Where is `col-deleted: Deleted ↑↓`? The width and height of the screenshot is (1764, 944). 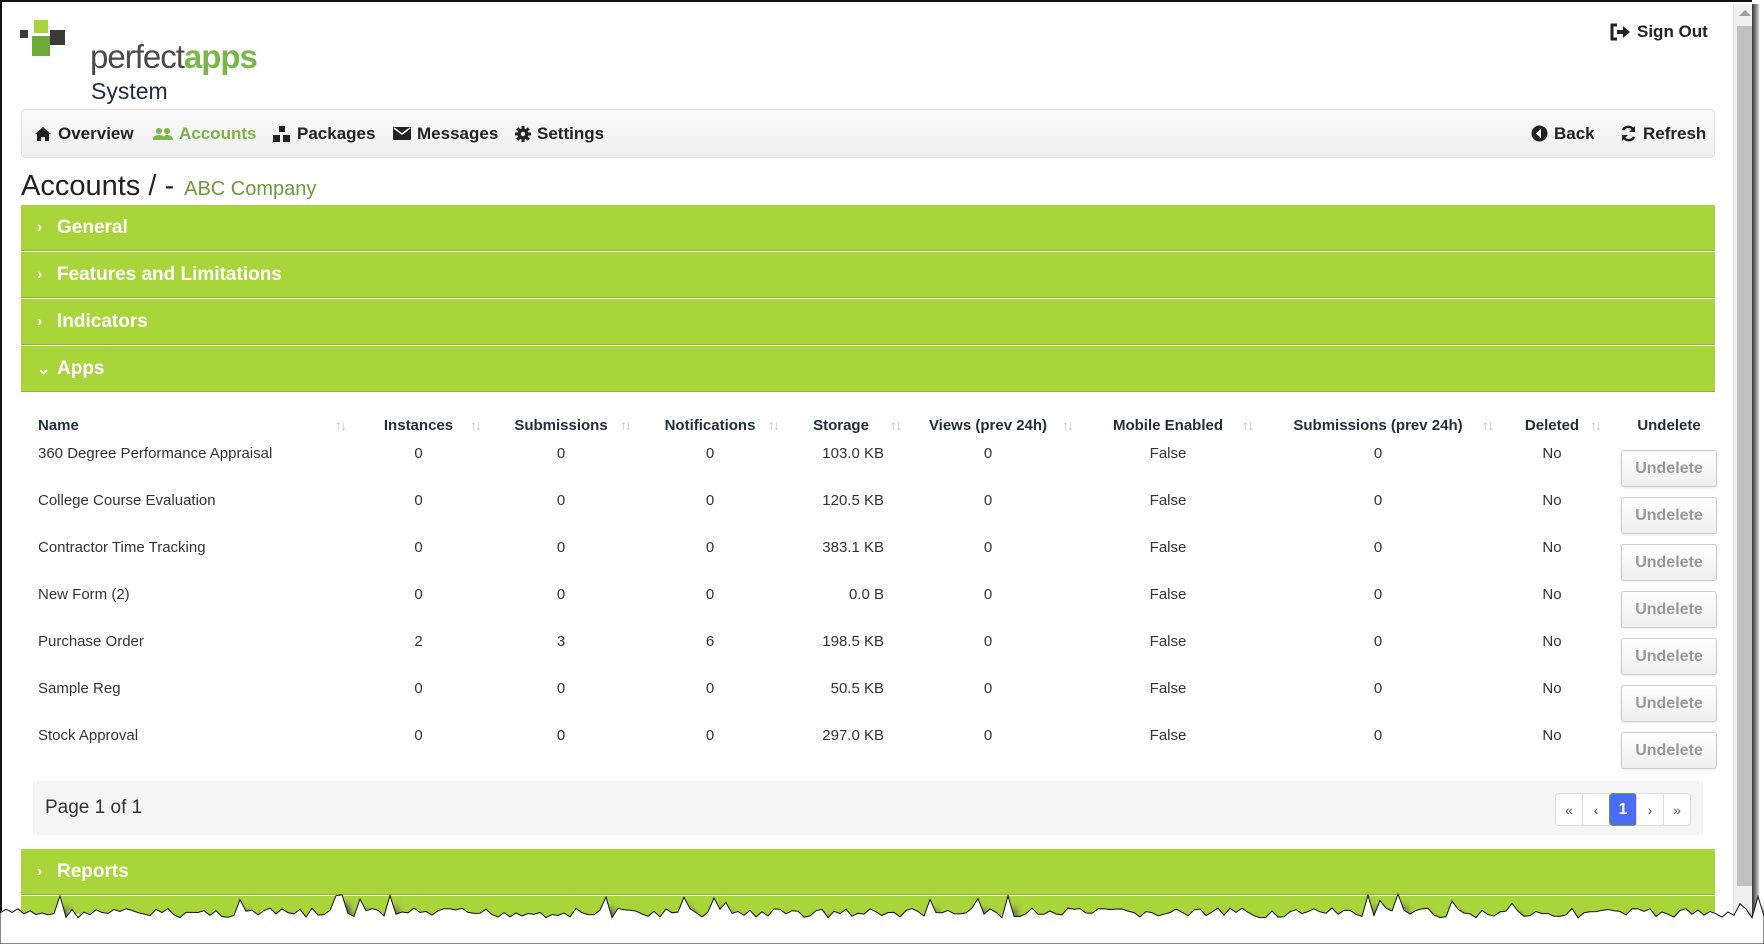 col-deleted: Deleted ↑↓ is located at coordinates (1552, 425).